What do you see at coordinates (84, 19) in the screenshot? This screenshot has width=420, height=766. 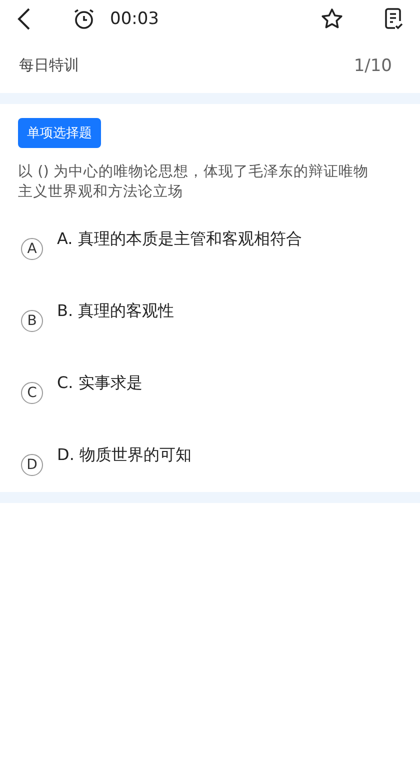 I see `alarm-clock-icon` at bounding box center [84, 19].